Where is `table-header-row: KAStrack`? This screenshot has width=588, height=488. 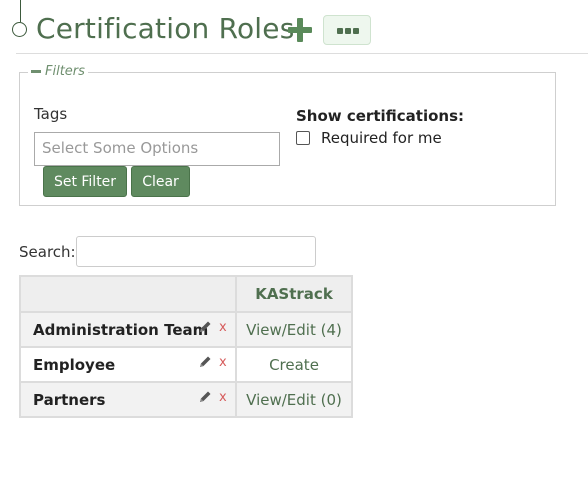 table-header-row: KAStrack is located at coordinates (186, 294).